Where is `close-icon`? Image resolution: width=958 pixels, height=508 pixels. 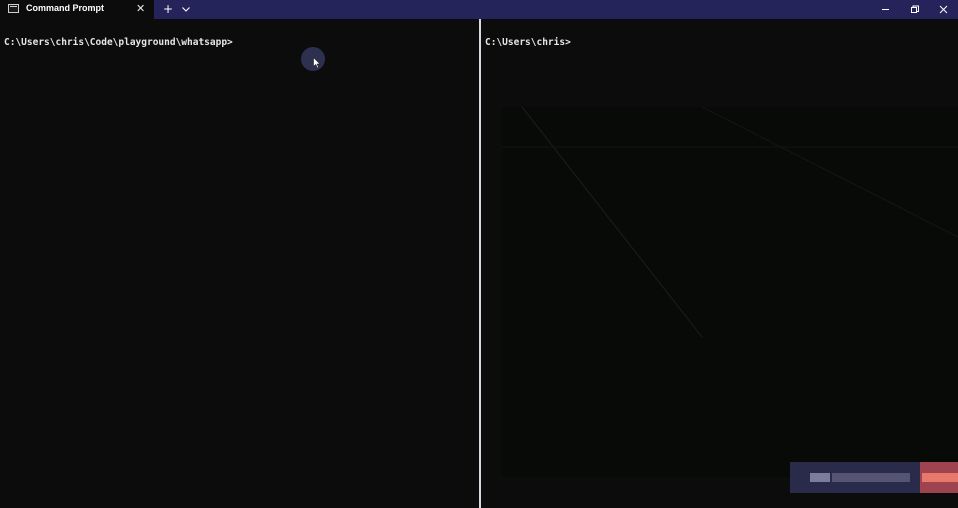
close-icon is located at coordinates (943, 9).